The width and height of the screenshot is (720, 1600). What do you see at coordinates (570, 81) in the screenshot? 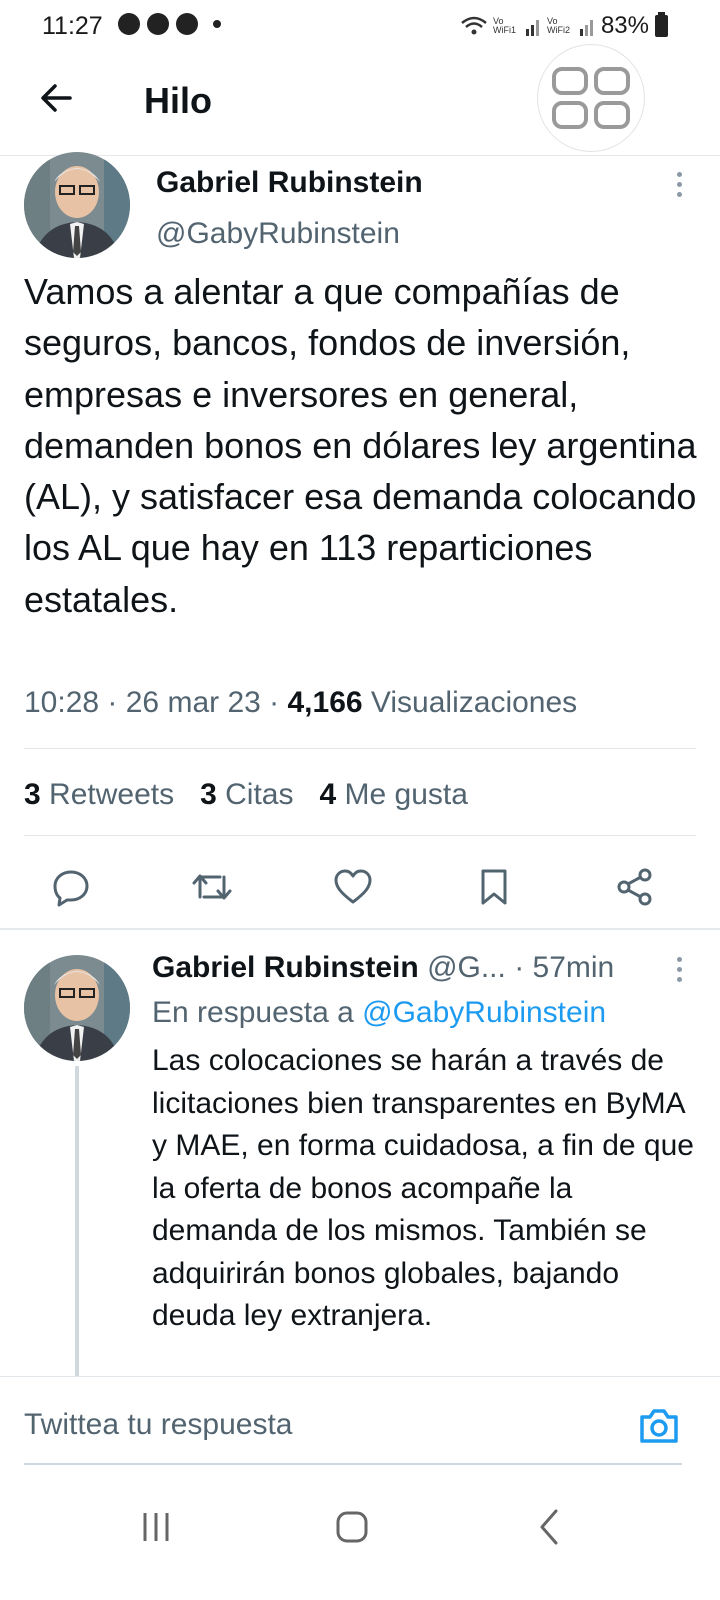
I see `apps-grid-icon` at bounding box center [570, 81].